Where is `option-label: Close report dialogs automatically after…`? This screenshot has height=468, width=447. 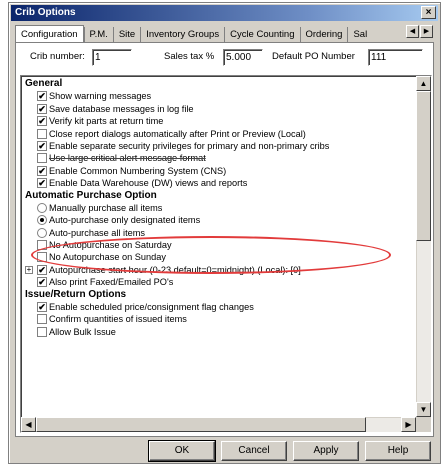 option-label: Close report dialogs automatically after… is located at coordinates (177, 133).